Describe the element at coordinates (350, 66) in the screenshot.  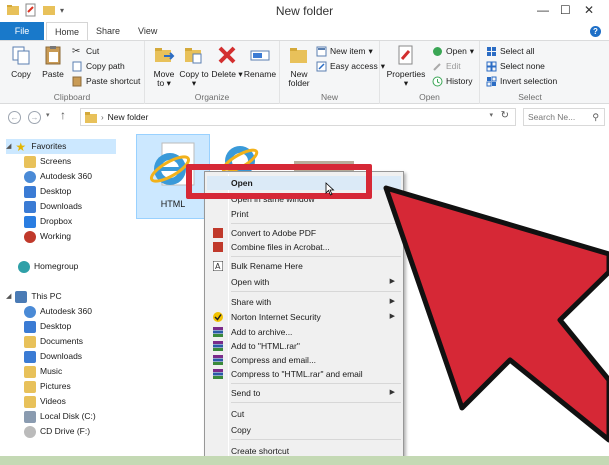
I see `easy-access-button: Easy access ▾` at that location.